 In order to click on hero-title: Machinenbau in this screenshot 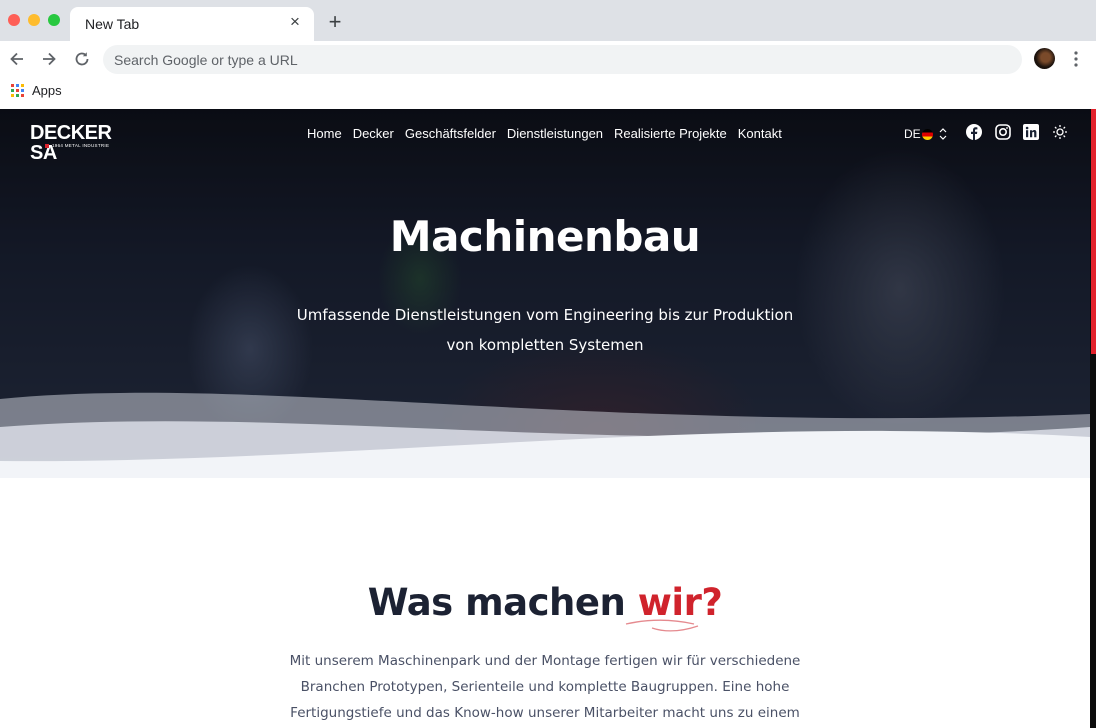, I will do `click(545, 236)`.